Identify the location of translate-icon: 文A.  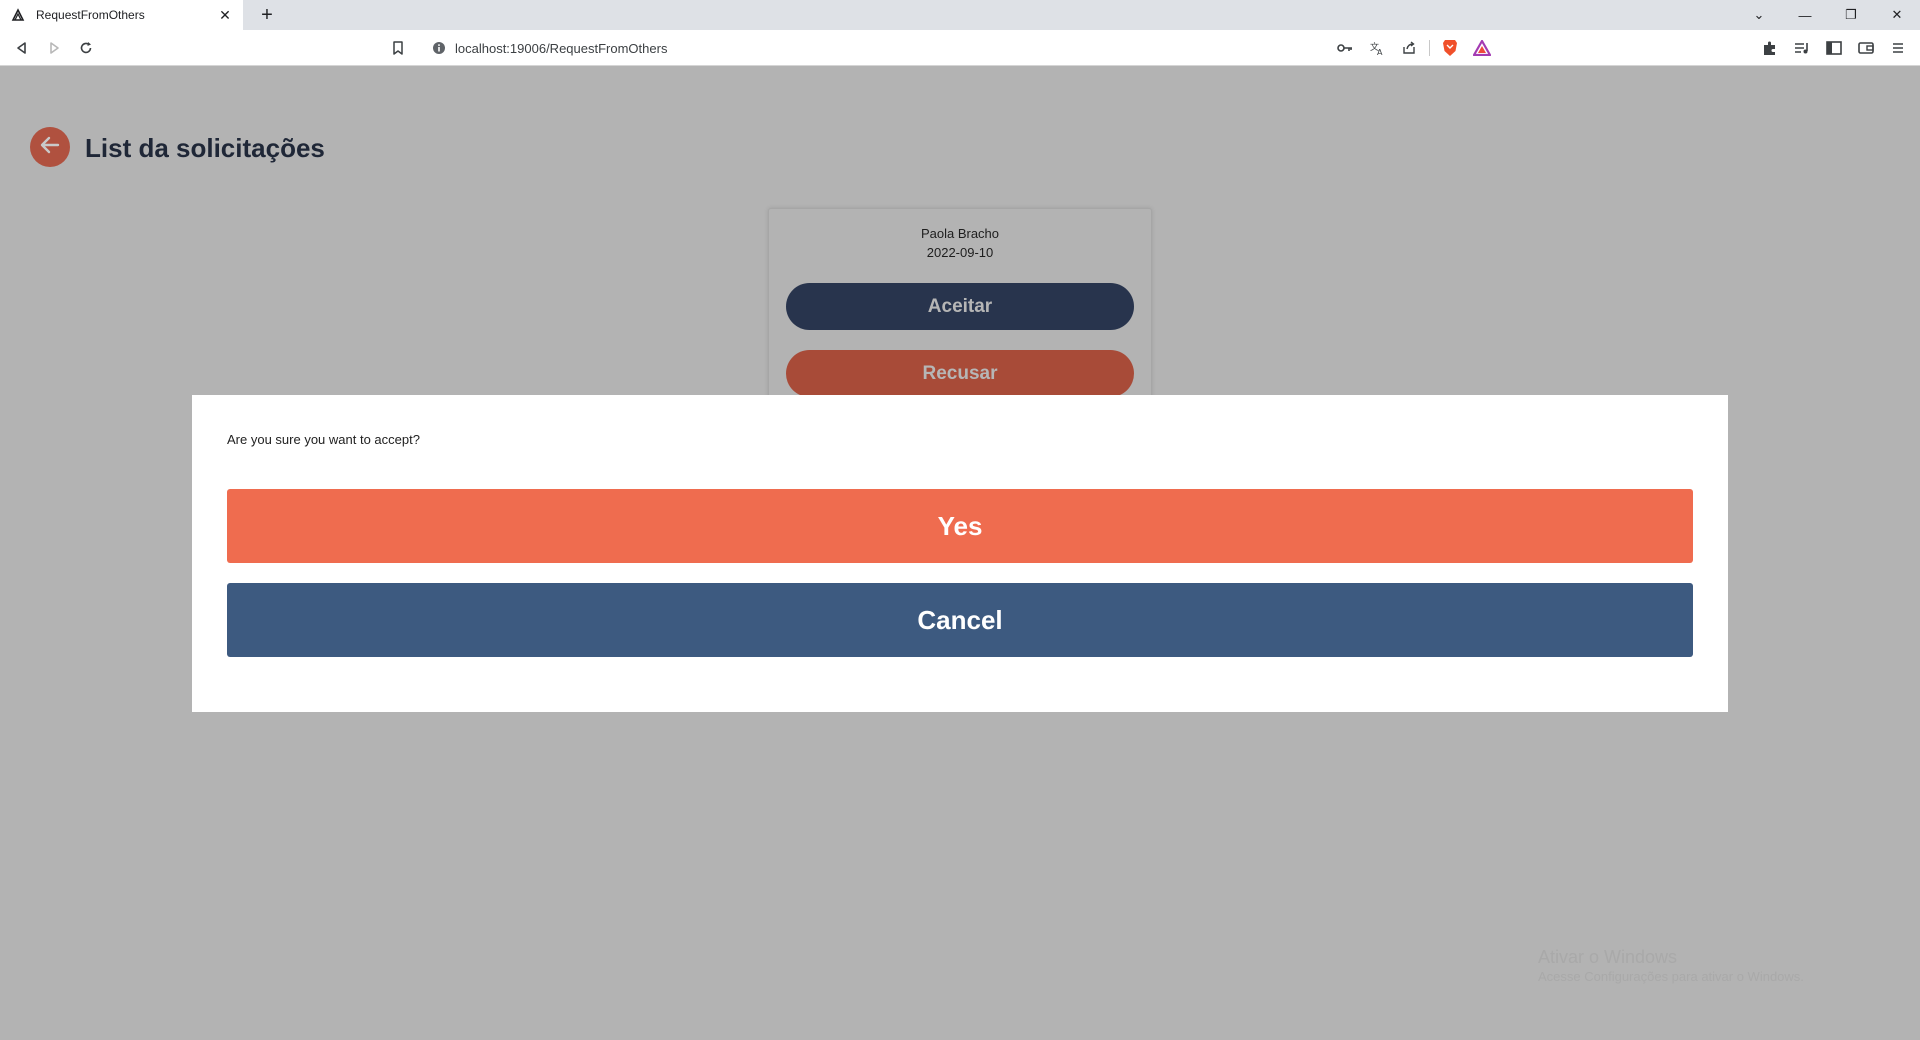
(1377, 48).